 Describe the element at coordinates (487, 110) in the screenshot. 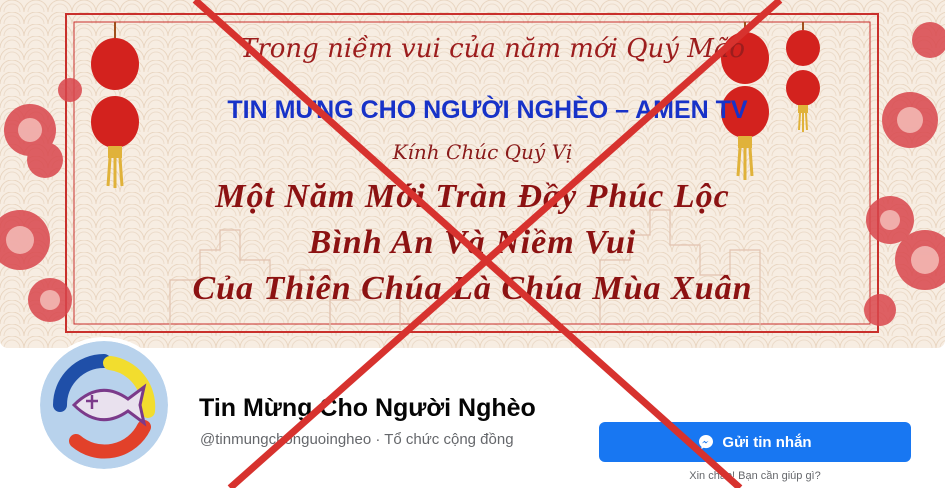

I see `cover-organization-line: TIN MỪNG CHO NGƯỜI NGHÈO – AMEN TV` at that location.